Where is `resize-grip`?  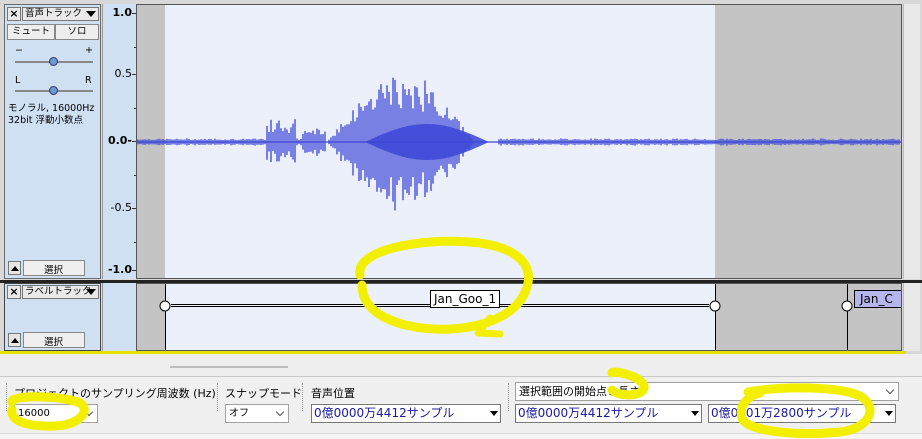 resize-grip is located at coordinates (229, 367).